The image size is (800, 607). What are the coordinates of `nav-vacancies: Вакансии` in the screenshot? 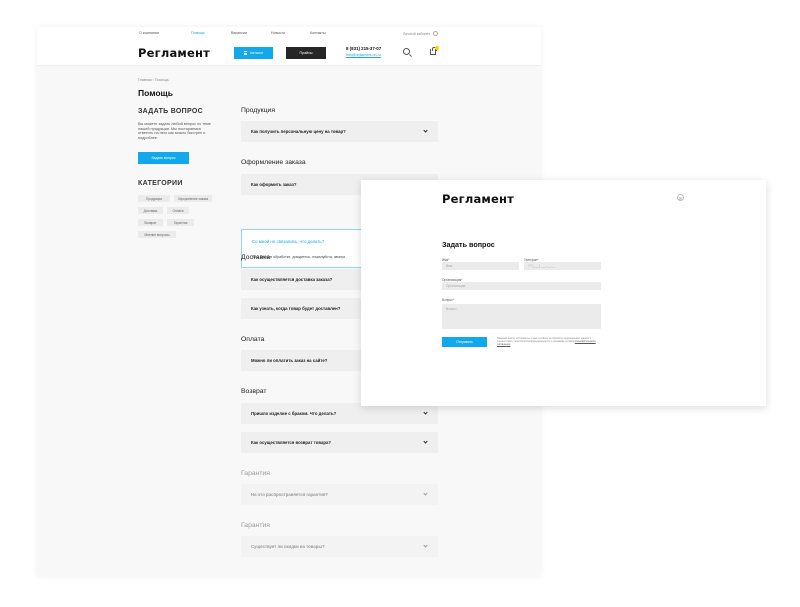 It's located at (251, 33).